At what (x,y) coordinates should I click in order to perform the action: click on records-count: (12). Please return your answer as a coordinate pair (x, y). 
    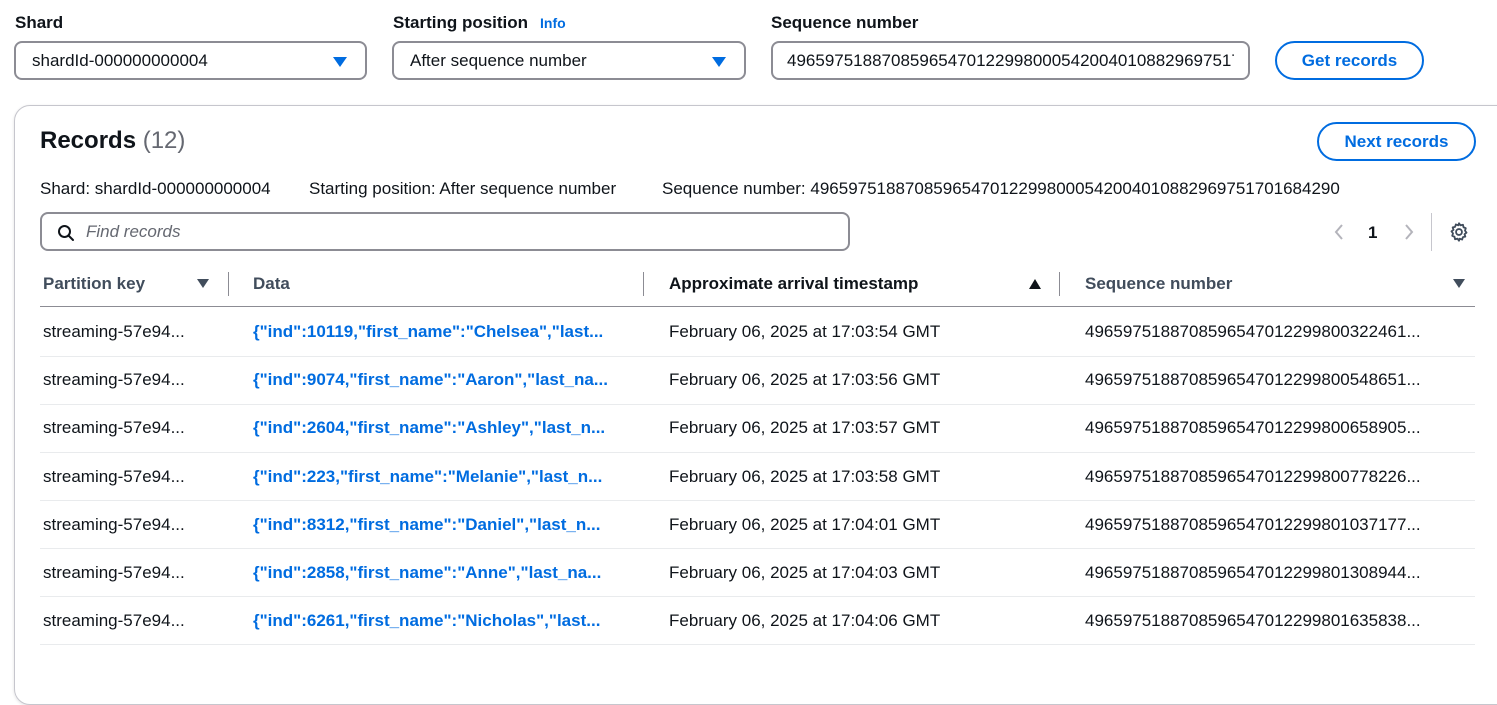
    Looking at the image, I should click on (164, 140).